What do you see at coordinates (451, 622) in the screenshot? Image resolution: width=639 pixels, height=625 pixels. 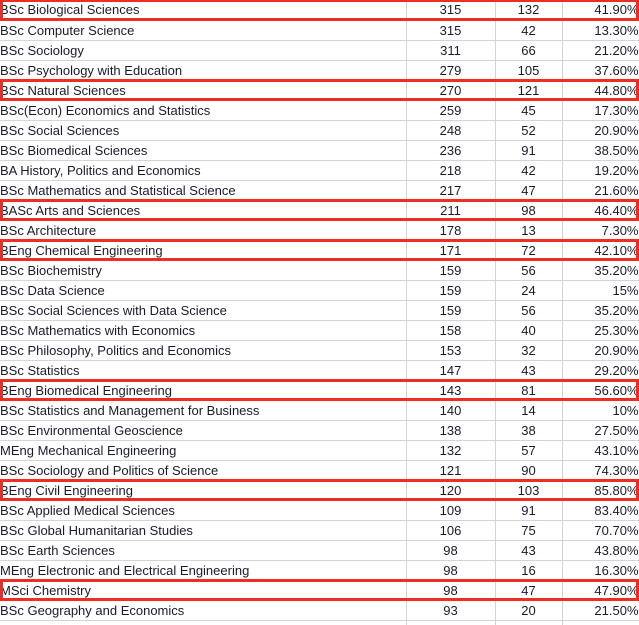 I see `cell-applications` at bounding box center [451, 622].